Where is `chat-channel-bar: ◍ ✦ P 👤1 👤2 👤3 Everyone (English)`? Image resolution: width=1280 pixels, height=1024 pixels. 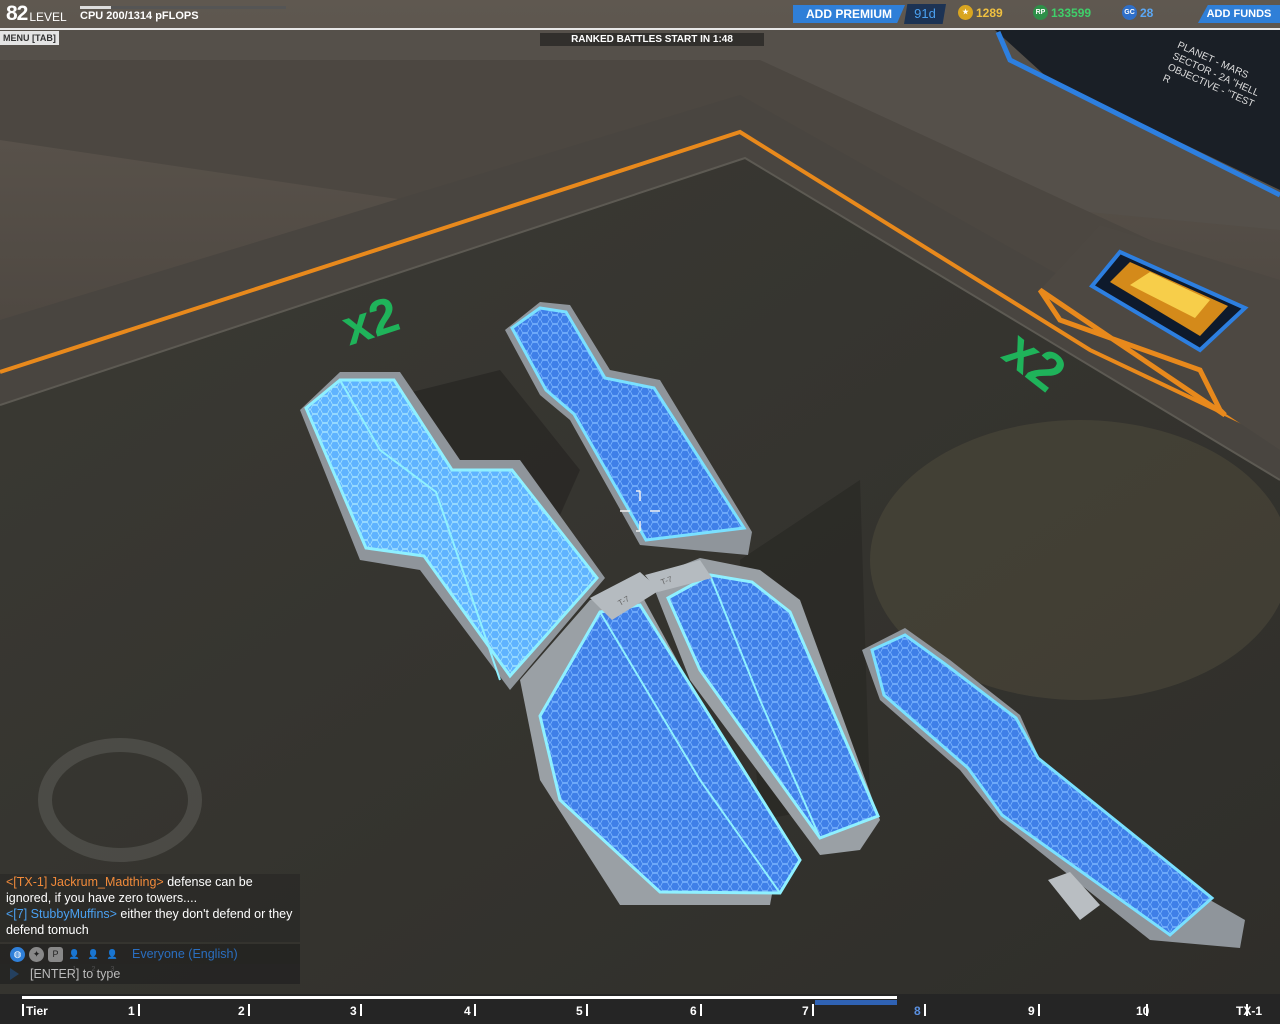 chat-channel-bar: ◍ ✦ P 👤1 👤2 👤3 Everyone (English) is located at coordinates (150, 958).